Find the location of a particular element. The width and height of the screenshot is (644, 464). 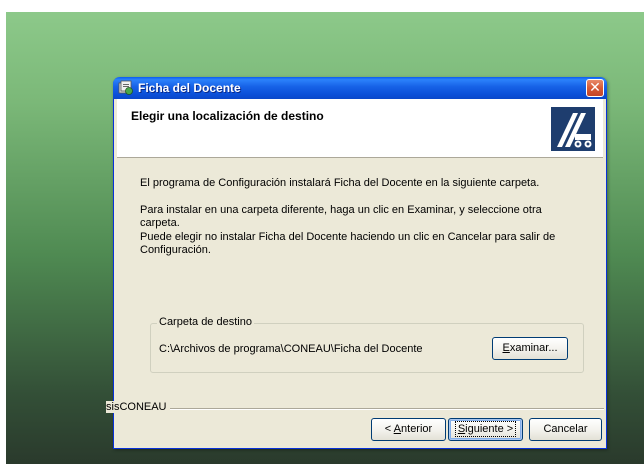

cancel-button: Cancelar is located at coordinates (565, 429).